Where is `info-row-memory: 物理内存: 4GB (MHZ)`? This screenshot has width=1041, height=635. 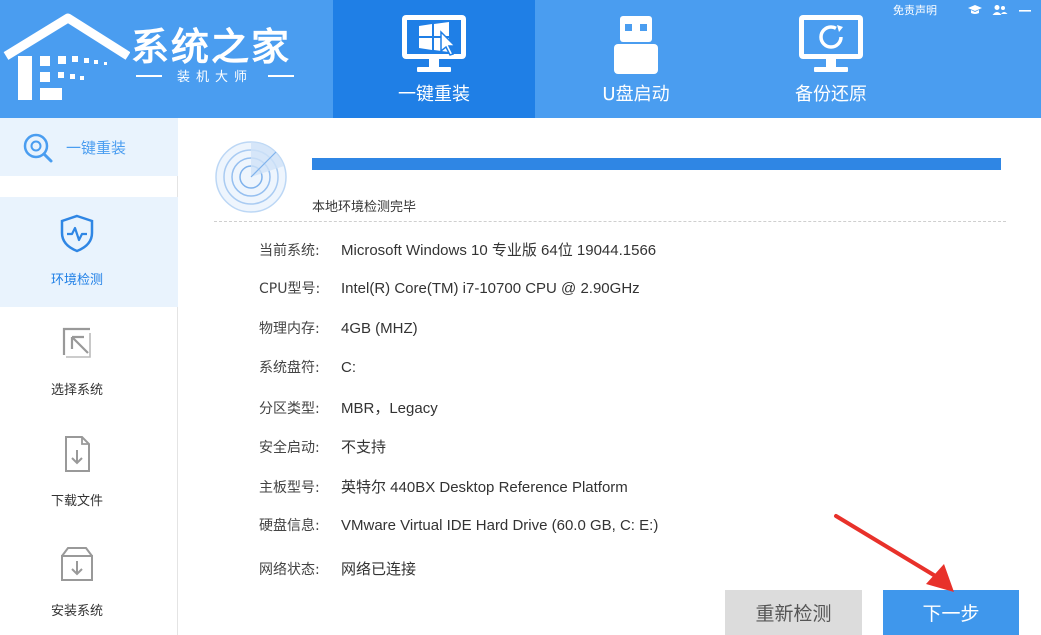 info-row-memory: 物理内存: 4GB (MHZ) is located at coordinates (338, 328).